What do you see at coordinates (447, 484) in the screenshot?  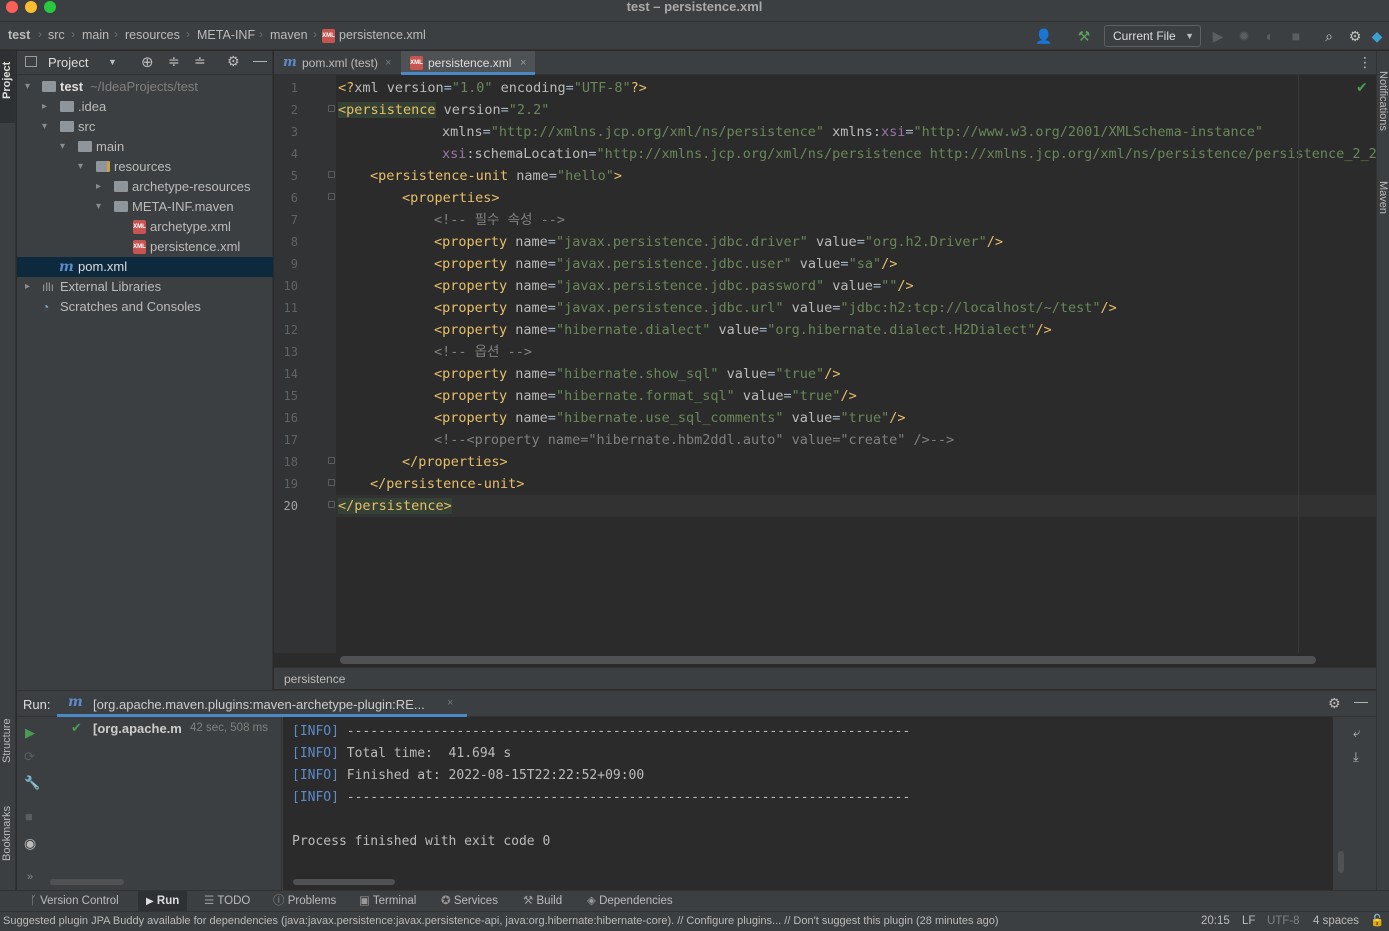 I see `code-token: </persistence-unit>` at bounding box center [447, 484].